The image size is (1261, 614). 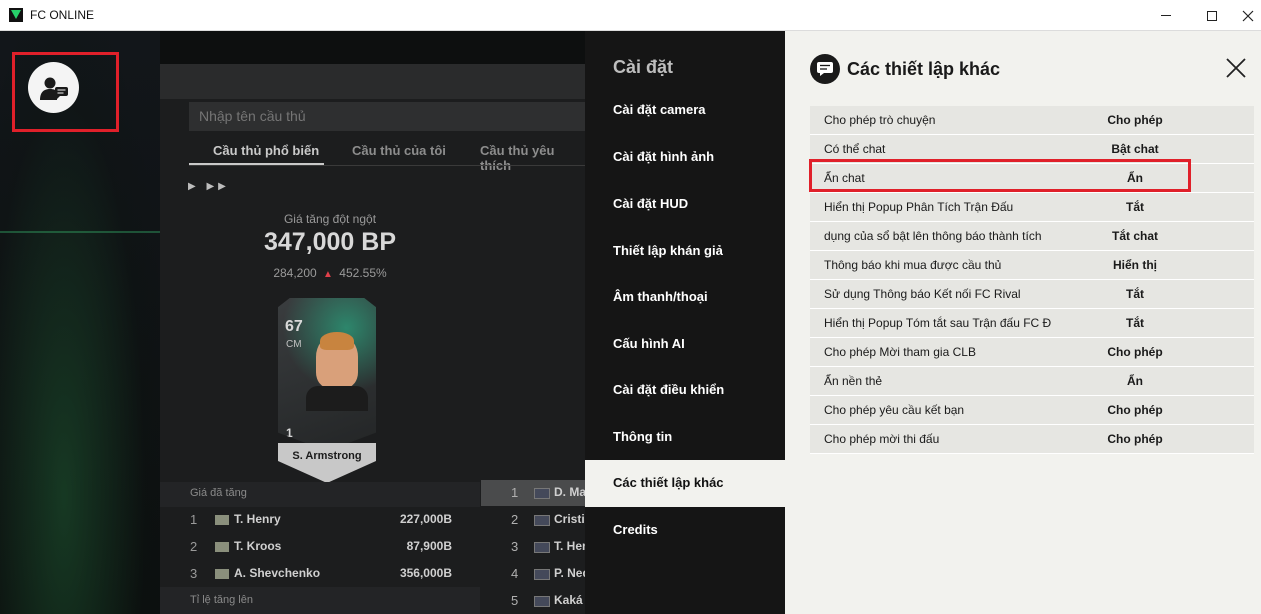 What do you see at coordinates (320, 494) in the screenshot?
I see `price-rise-header: Giá đã tăng` at bounding box center [320, 494].